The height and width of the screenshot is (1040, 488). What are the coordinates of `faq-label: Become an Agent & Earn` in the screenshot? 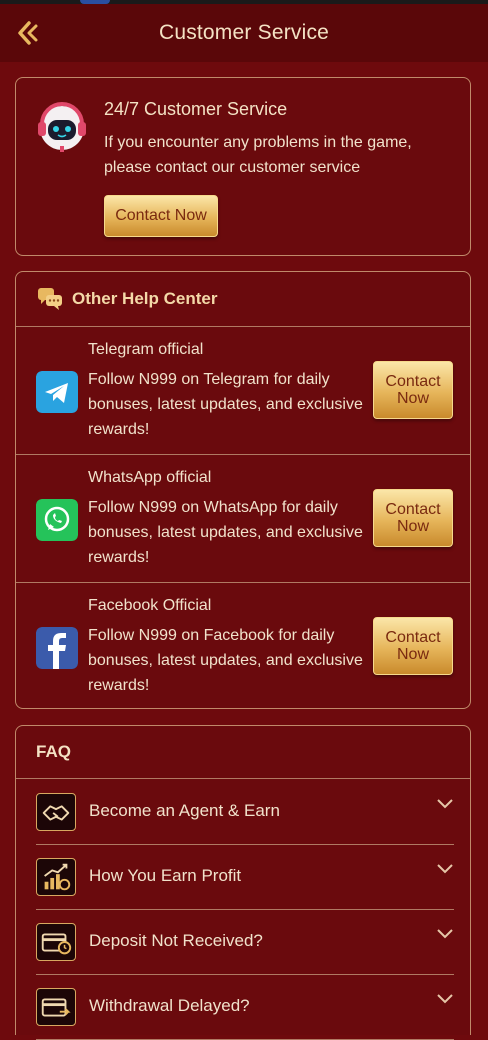 It's located at (184, 810).